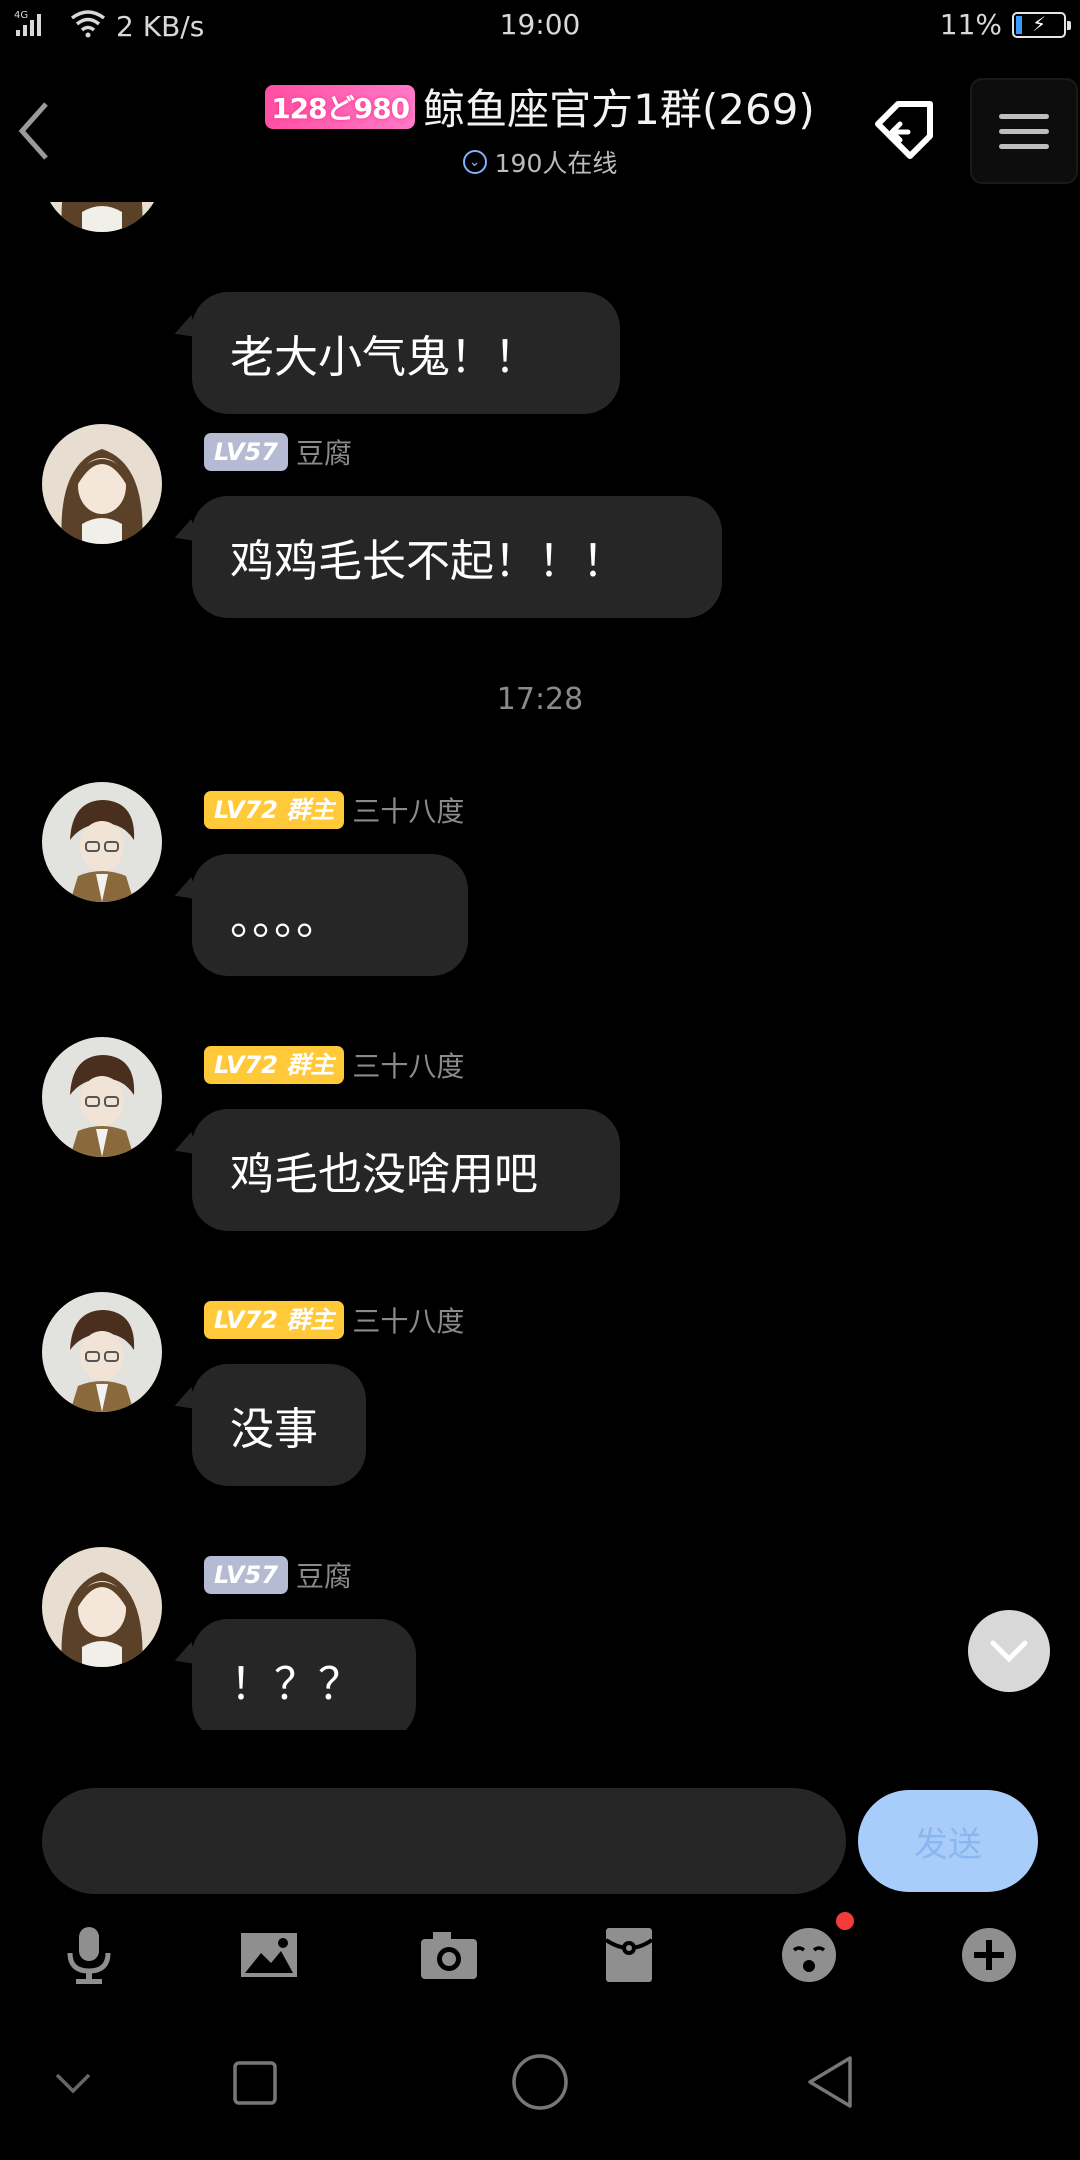 The image size is (1080, 2160). Describe the element at coordinates (970, 24) in the screenshot. I see `battery-percent: 11%` at that location.